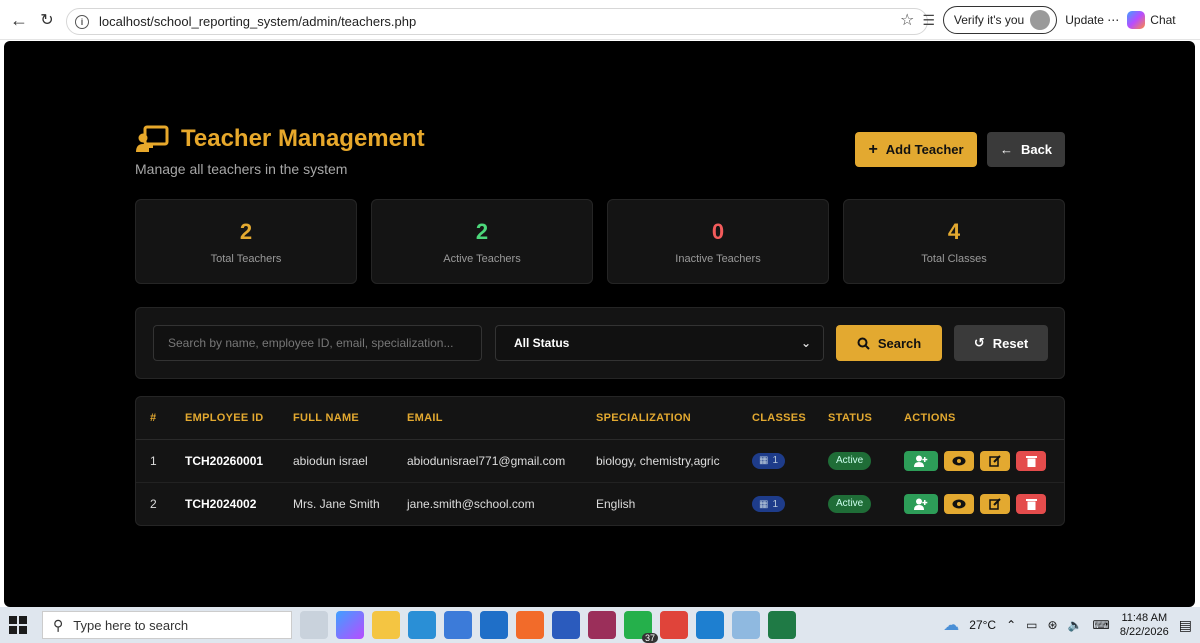 The width and height of the screenshot is (1200, 643). Describe the element at coordinates (928, 20) in the screenshot. I see `favorites-icon: ☰` at that location.